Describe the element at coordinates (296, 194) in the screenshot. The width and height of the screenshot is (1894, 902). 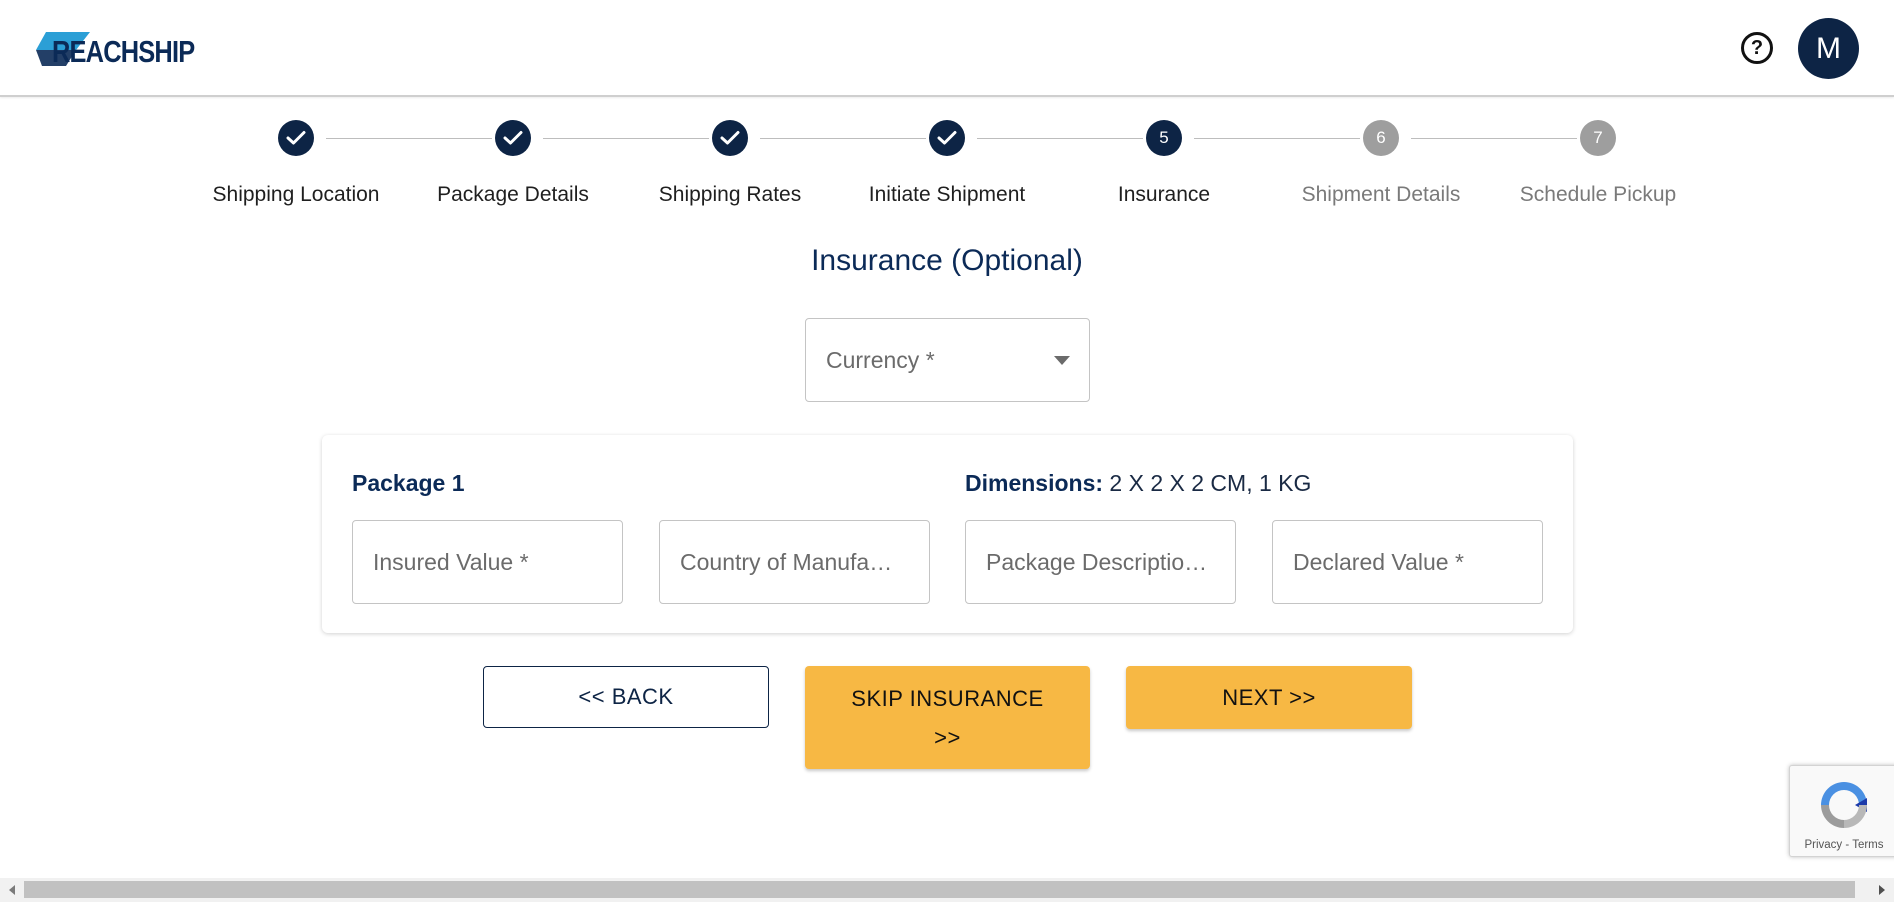
I see `step-label-shipping-location: Shipping Location` at that location.